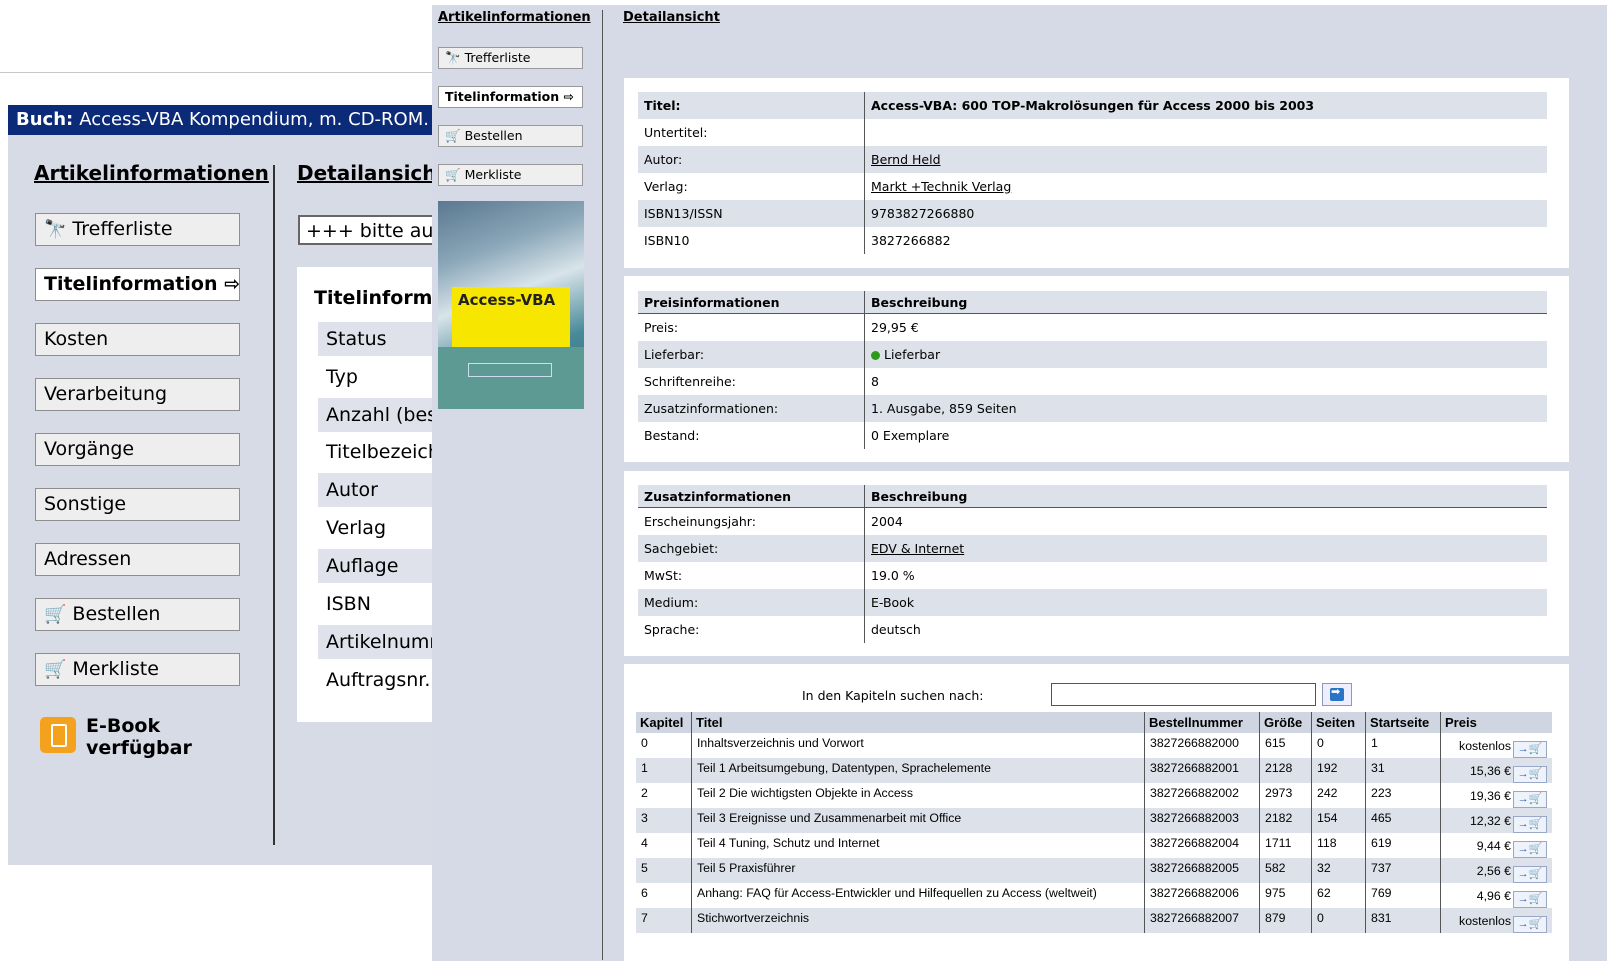 The width and height of the screenshot is (1607, 961). I want to click on chapter-title: Stichwortverzeichnis, so click(918, 920).